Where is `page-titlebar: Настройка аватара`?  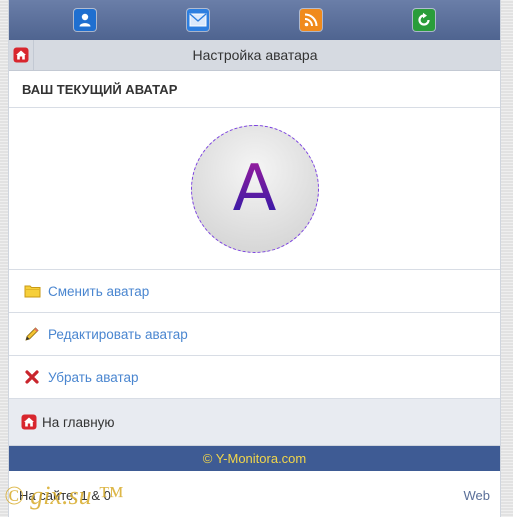
page-titlebar: Настройка аватара is located at coordinates (254, 55).